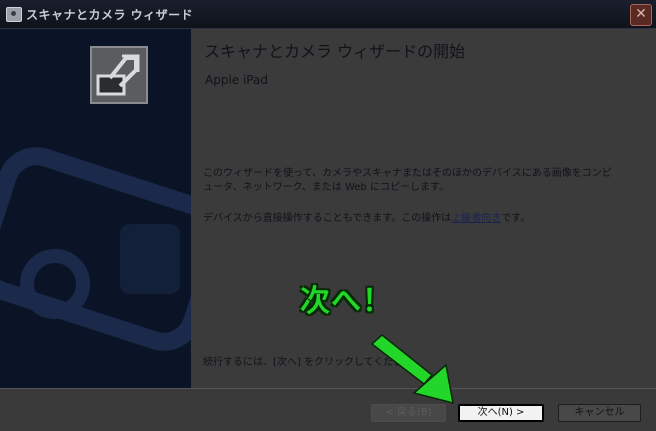 This screenshot has width=656, height=431. What do you see at coordinates (501, 413) in the screenshot?
I see `next-button: 次へ(N) >` at bounding box center [501, 413].